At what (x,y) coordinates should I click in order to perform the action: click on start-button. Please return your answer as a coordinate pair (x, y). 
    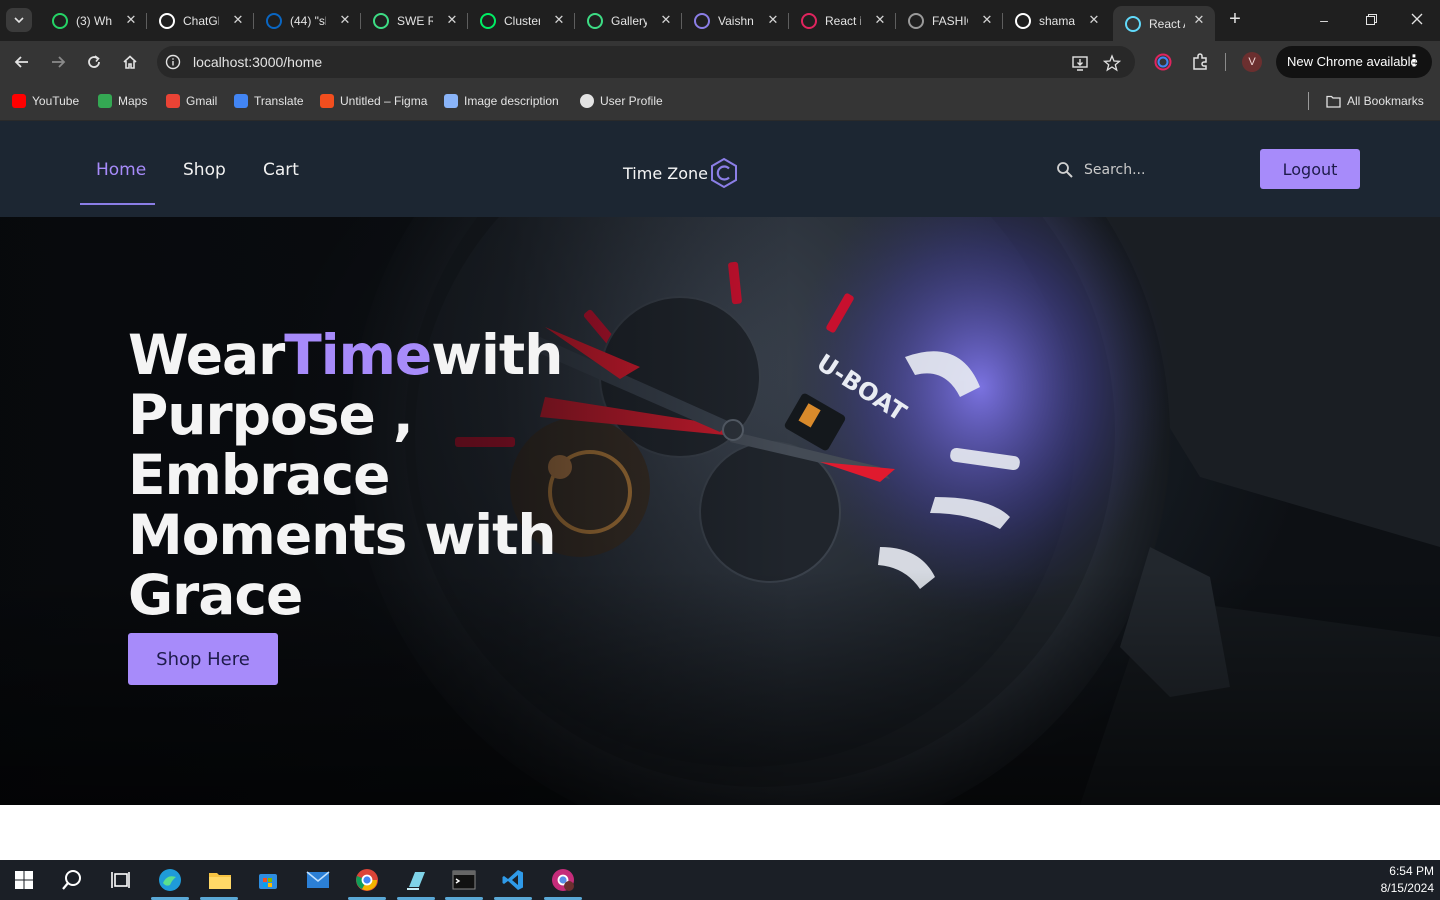
    Looking at the image, I should click on (24, 880).